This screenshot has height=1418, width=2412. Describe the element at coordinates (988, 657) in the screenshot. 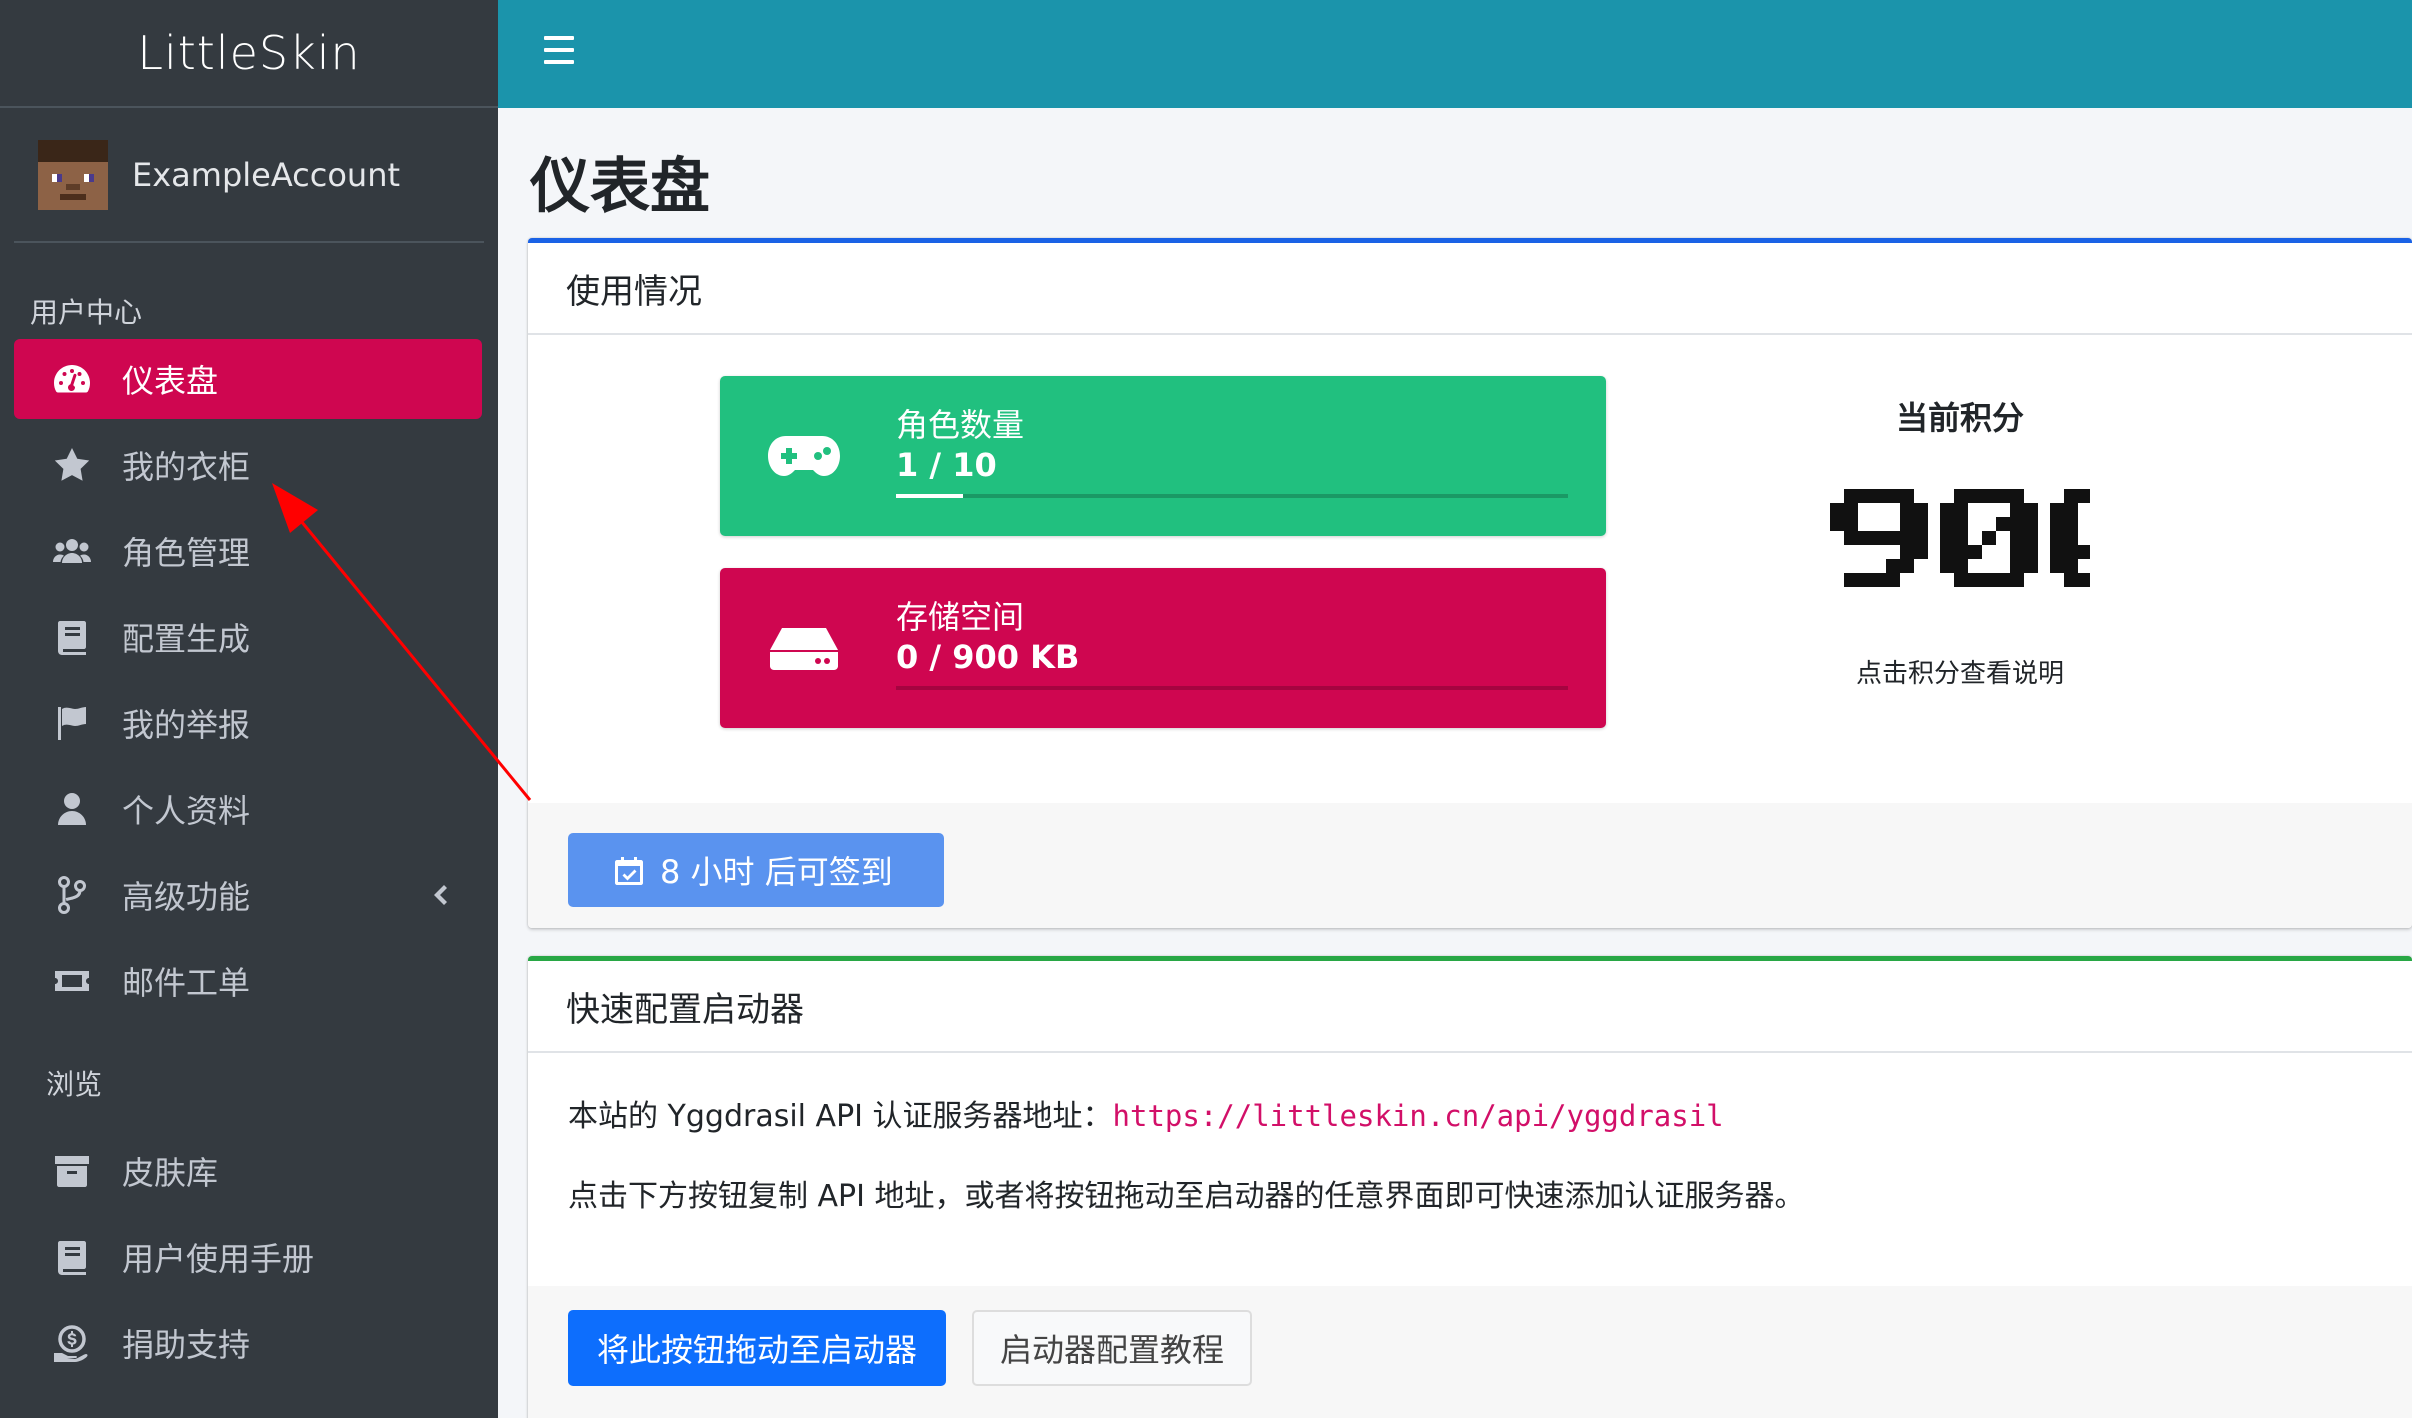

I see `storage-value: 0 / 900 KB` at that location.